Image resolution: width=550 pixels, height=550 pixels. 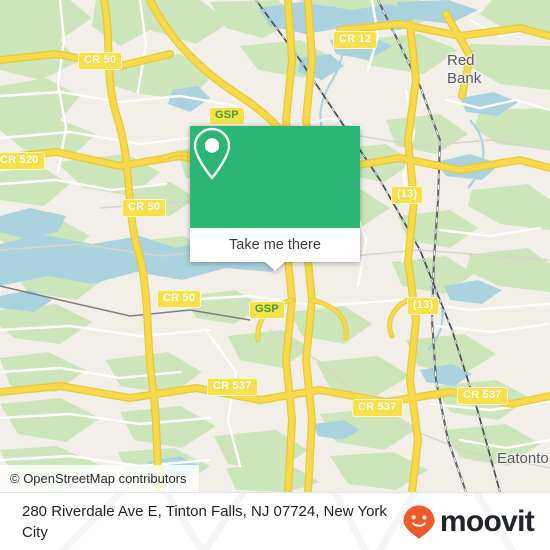 What do you see at coordinates (100, 61) in the screenshot?
I see `road-shield-0: CR 50` at bounding box center [100, 61].